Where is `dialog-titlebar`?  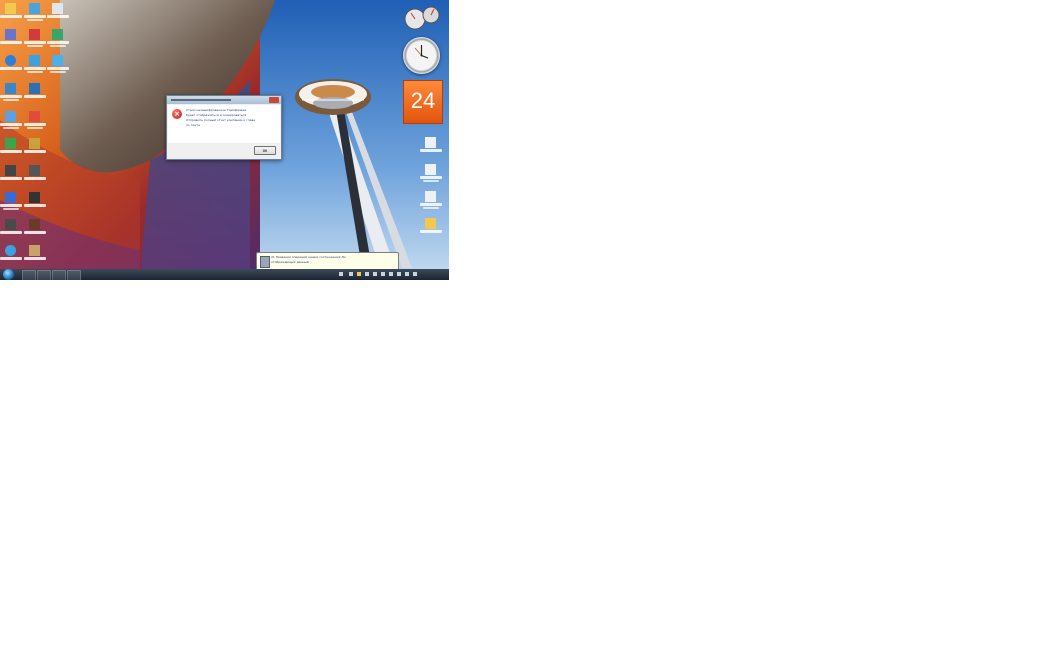
dialog-titlebar is located at coordinates (224, 100).